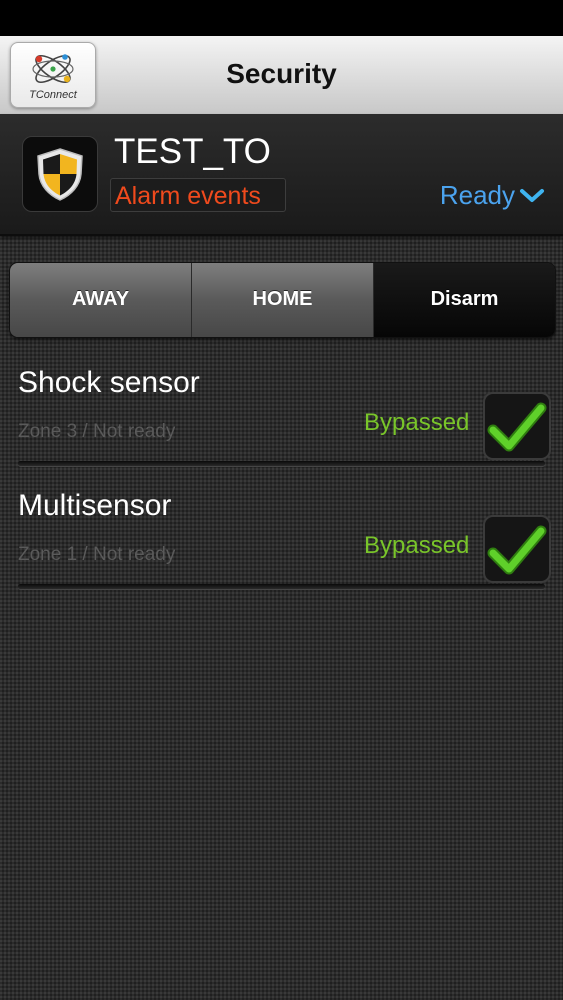 The image size is (563, 1000). What do you see at coordinates (198, 195) in the screenshot?
I see `alarm-events-button: Alarm events` at bounding box center [198, 195].